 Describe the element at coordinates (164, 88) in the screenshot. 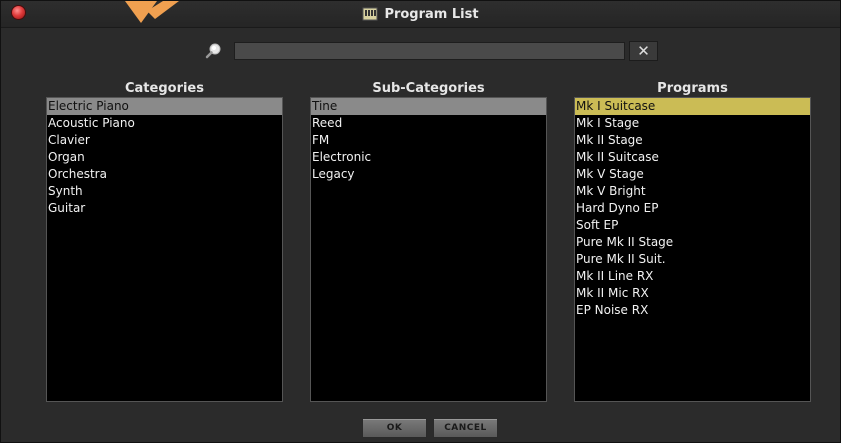

I see `categories-header: Categories` at that location.